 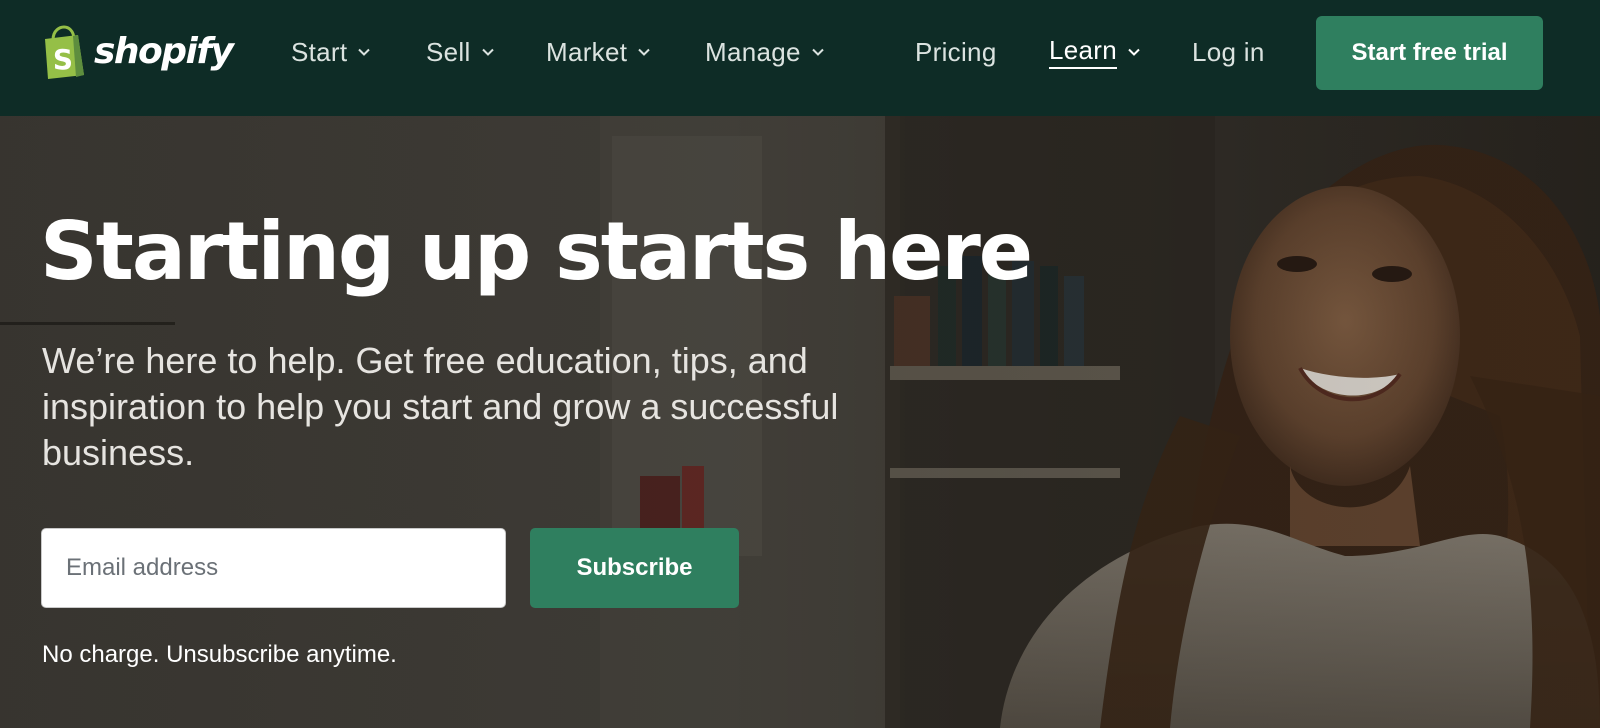 What do you see at coordinates (536, 251) in the screenshot?
I see `hero-headline: Starting up starts here` at bounding box center [536, 251].